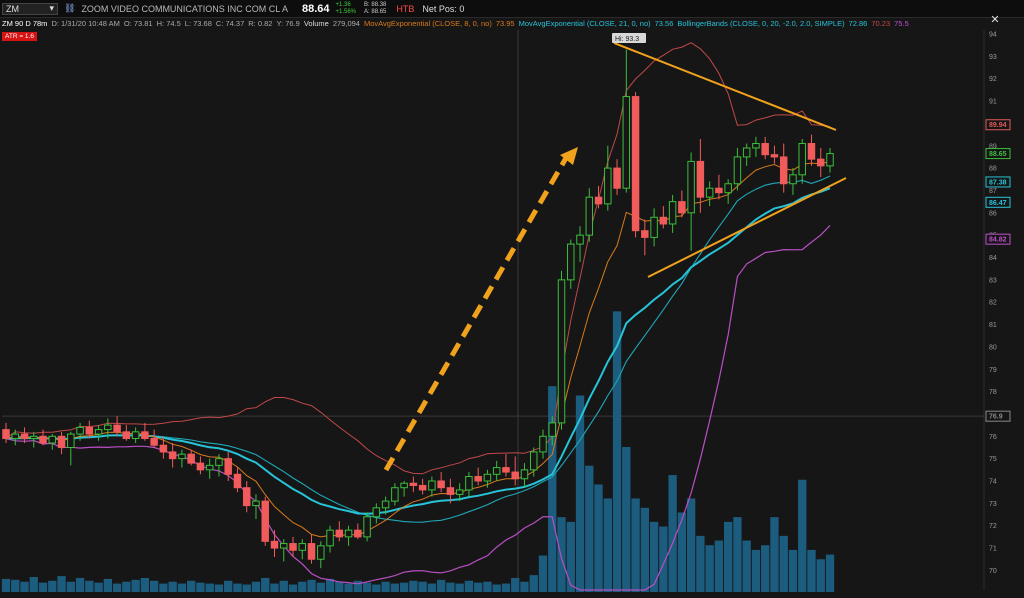 This screenshot has width=1024, height=598. What do you see at coordinates (998, 154) in the screenshot?
I see `price-box-label: 88.65` at bounding box center [998, 154].